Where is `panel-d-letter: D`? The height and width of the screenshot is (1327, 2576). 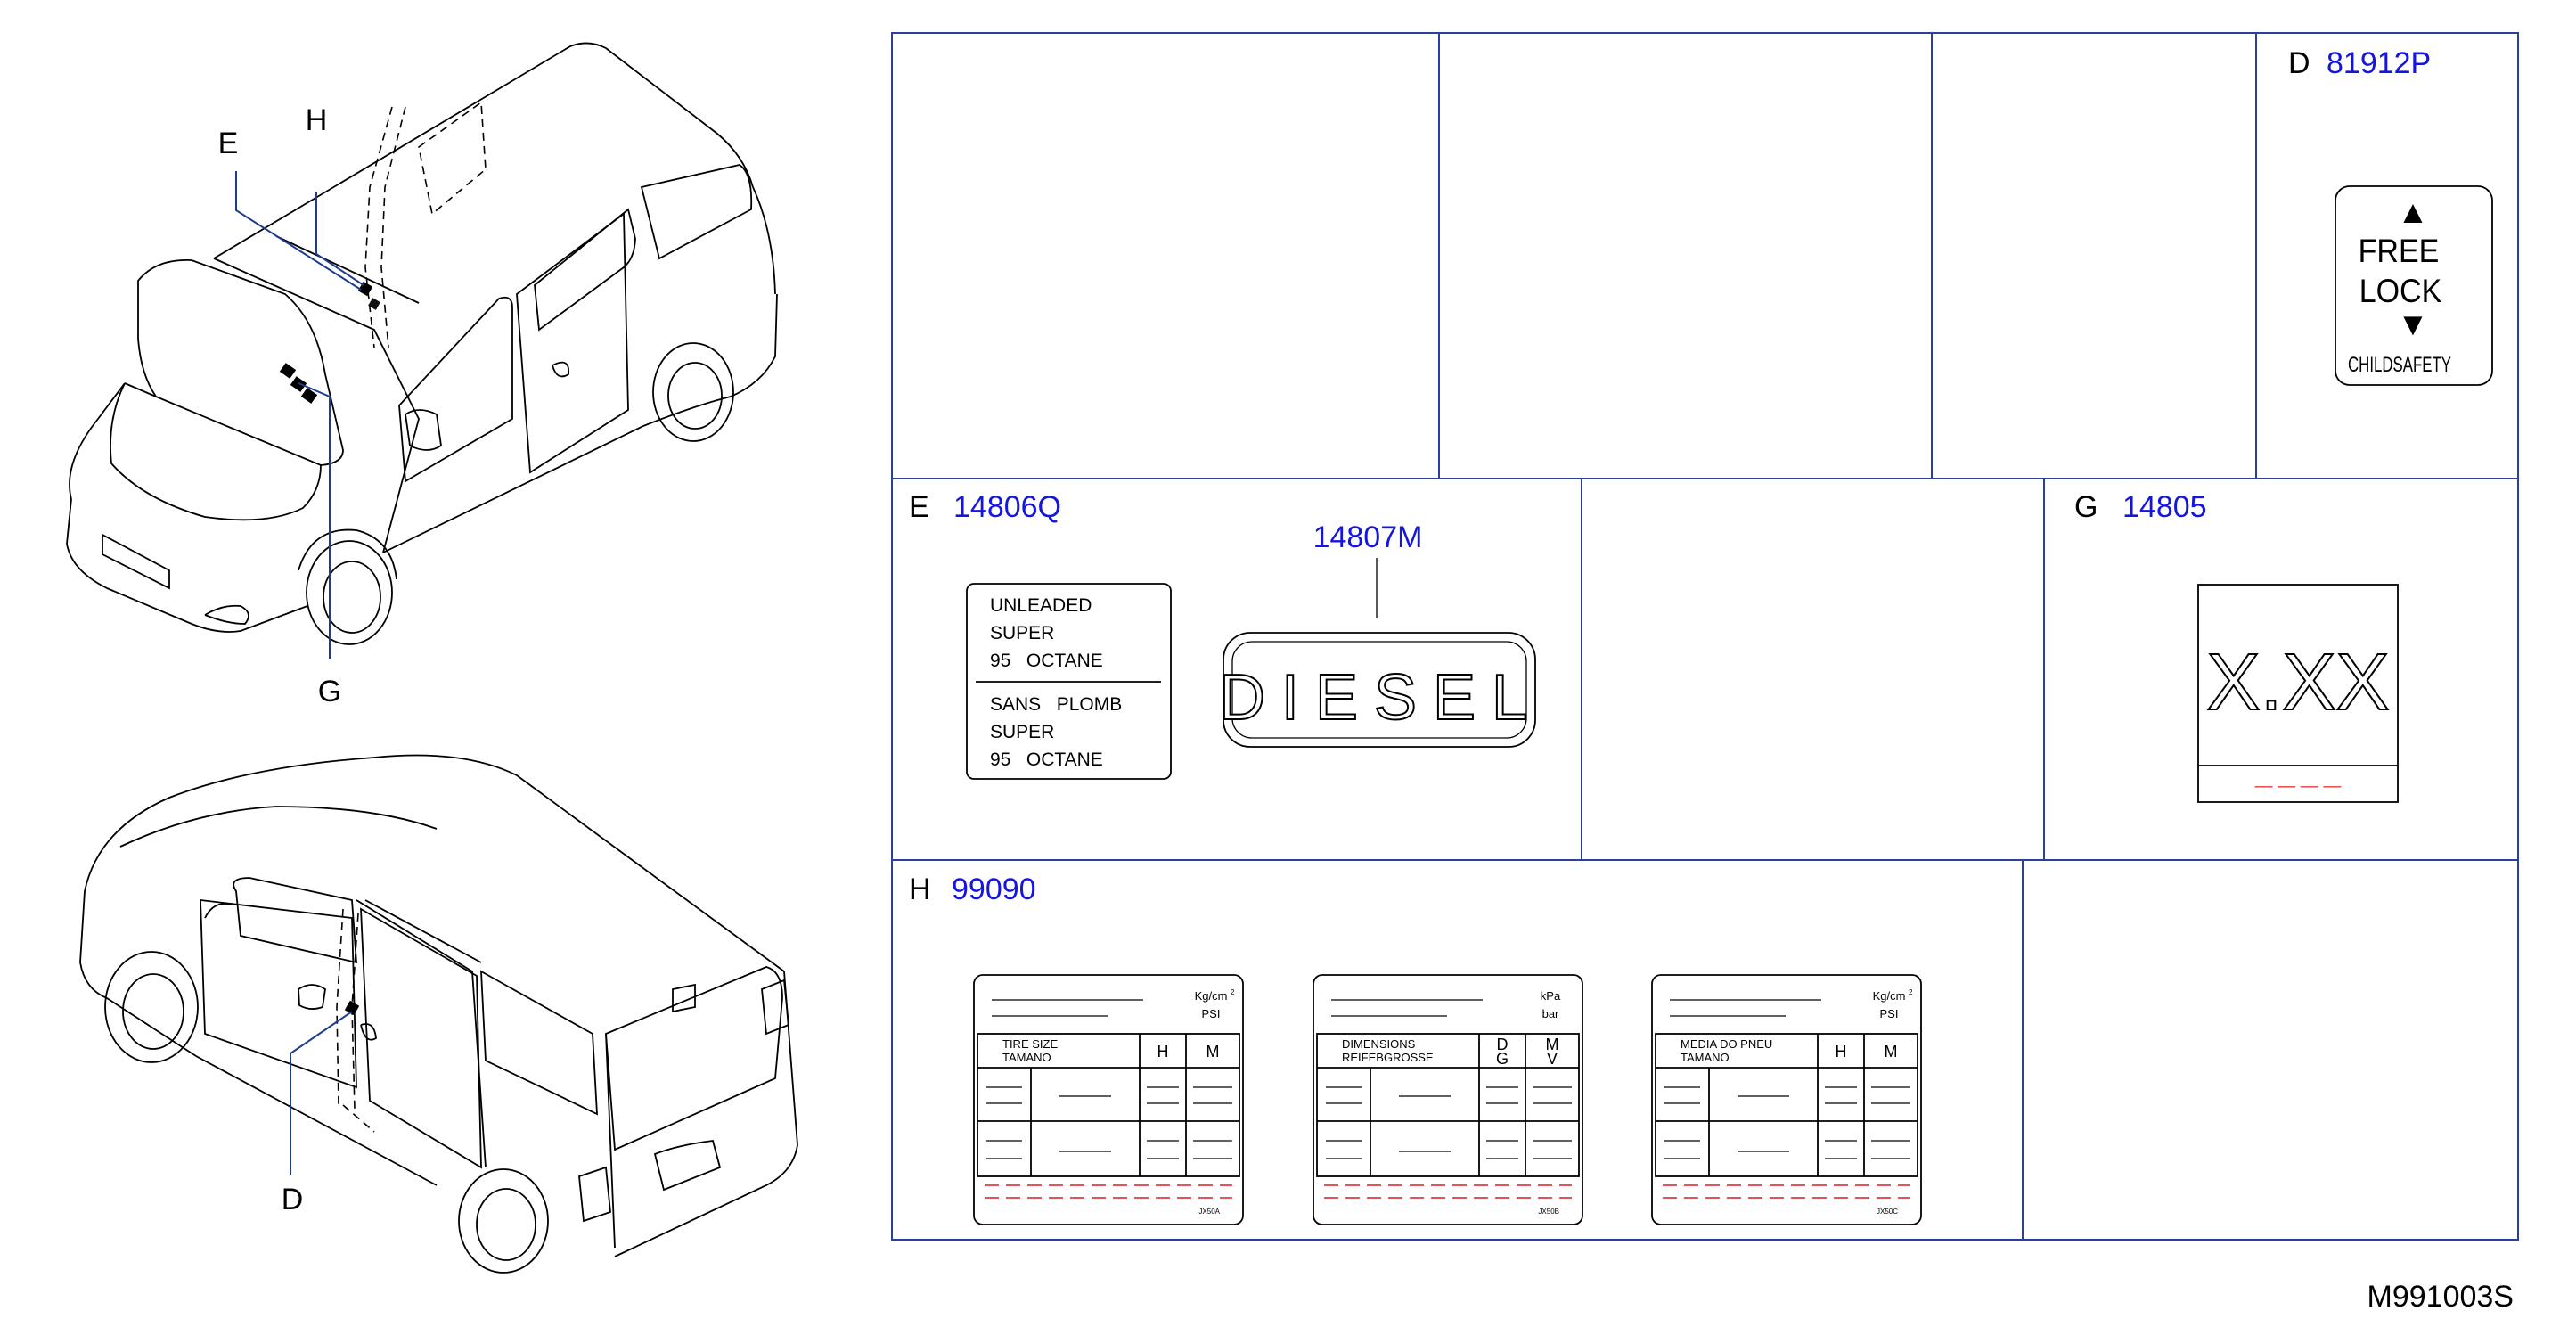
panel-d-letter: D is located at coordinates (2299, 63).